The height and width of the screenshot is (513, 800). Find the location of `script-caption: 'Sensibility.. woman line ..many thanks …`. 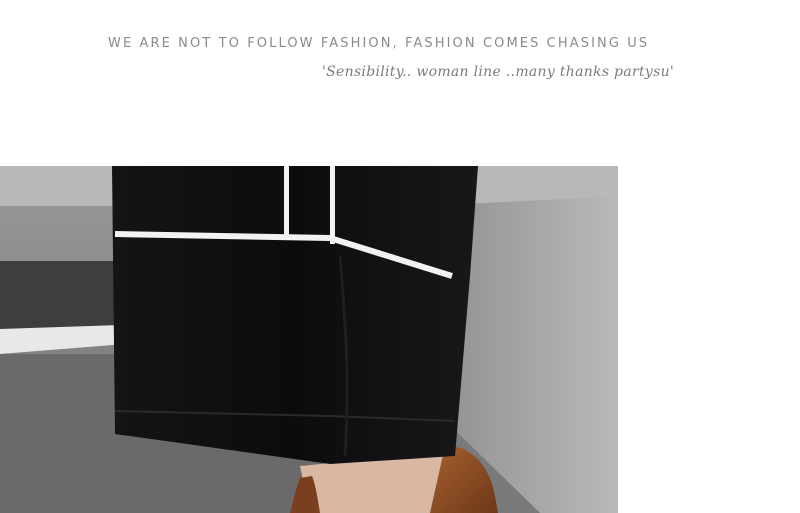

script-caption: 'Sensibility.. woman line ..many thanks … is located at coordinates (498, 72).